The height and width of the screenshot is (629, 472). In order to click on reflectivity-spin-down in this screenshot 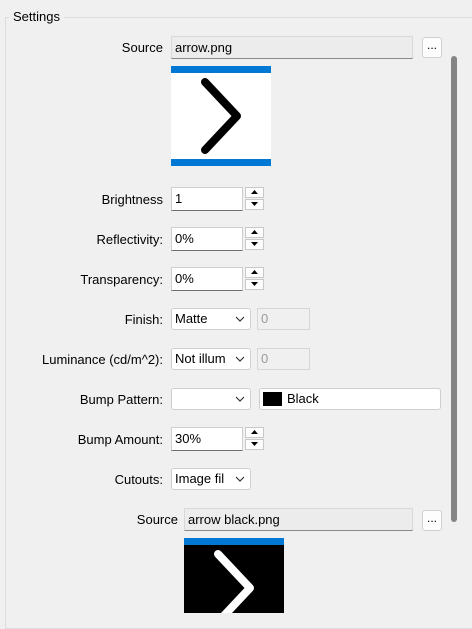, I will do `click(254, 244)`.